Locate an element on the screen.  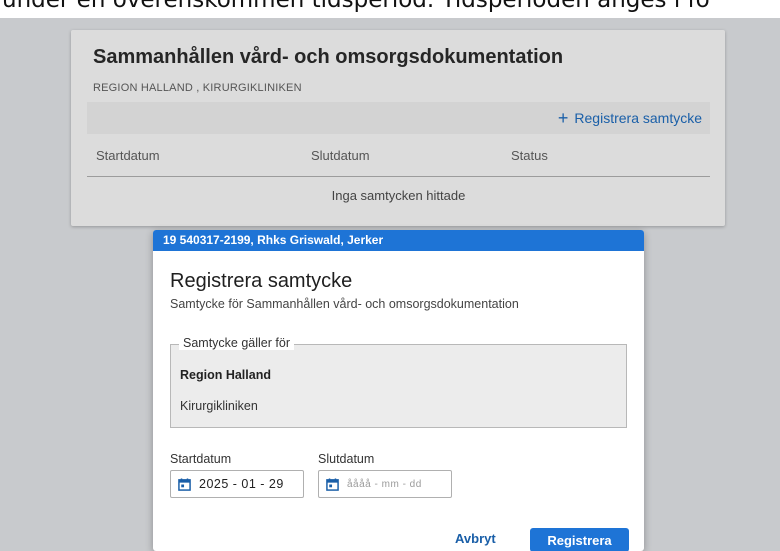
register-button: Registrera is located at coordinates (579, 539).